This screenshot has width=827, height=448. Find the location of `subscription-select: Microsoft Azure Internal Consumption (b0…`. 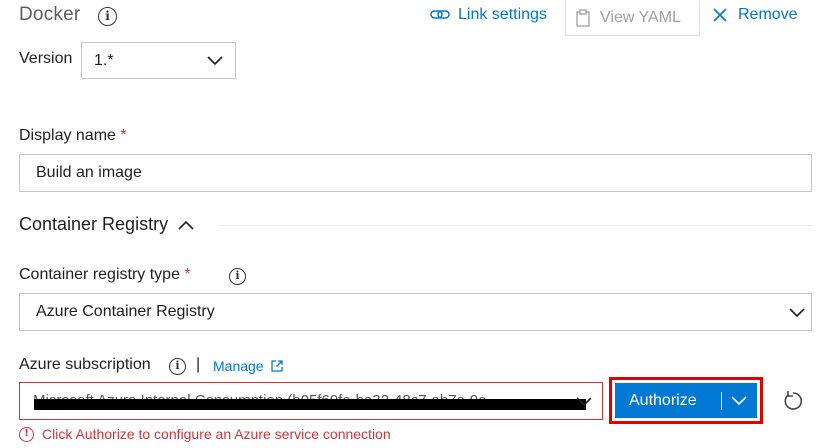

subscription-select: Microsoft Azure Internal Consumption (b0… is located at coordinates (311, 401).